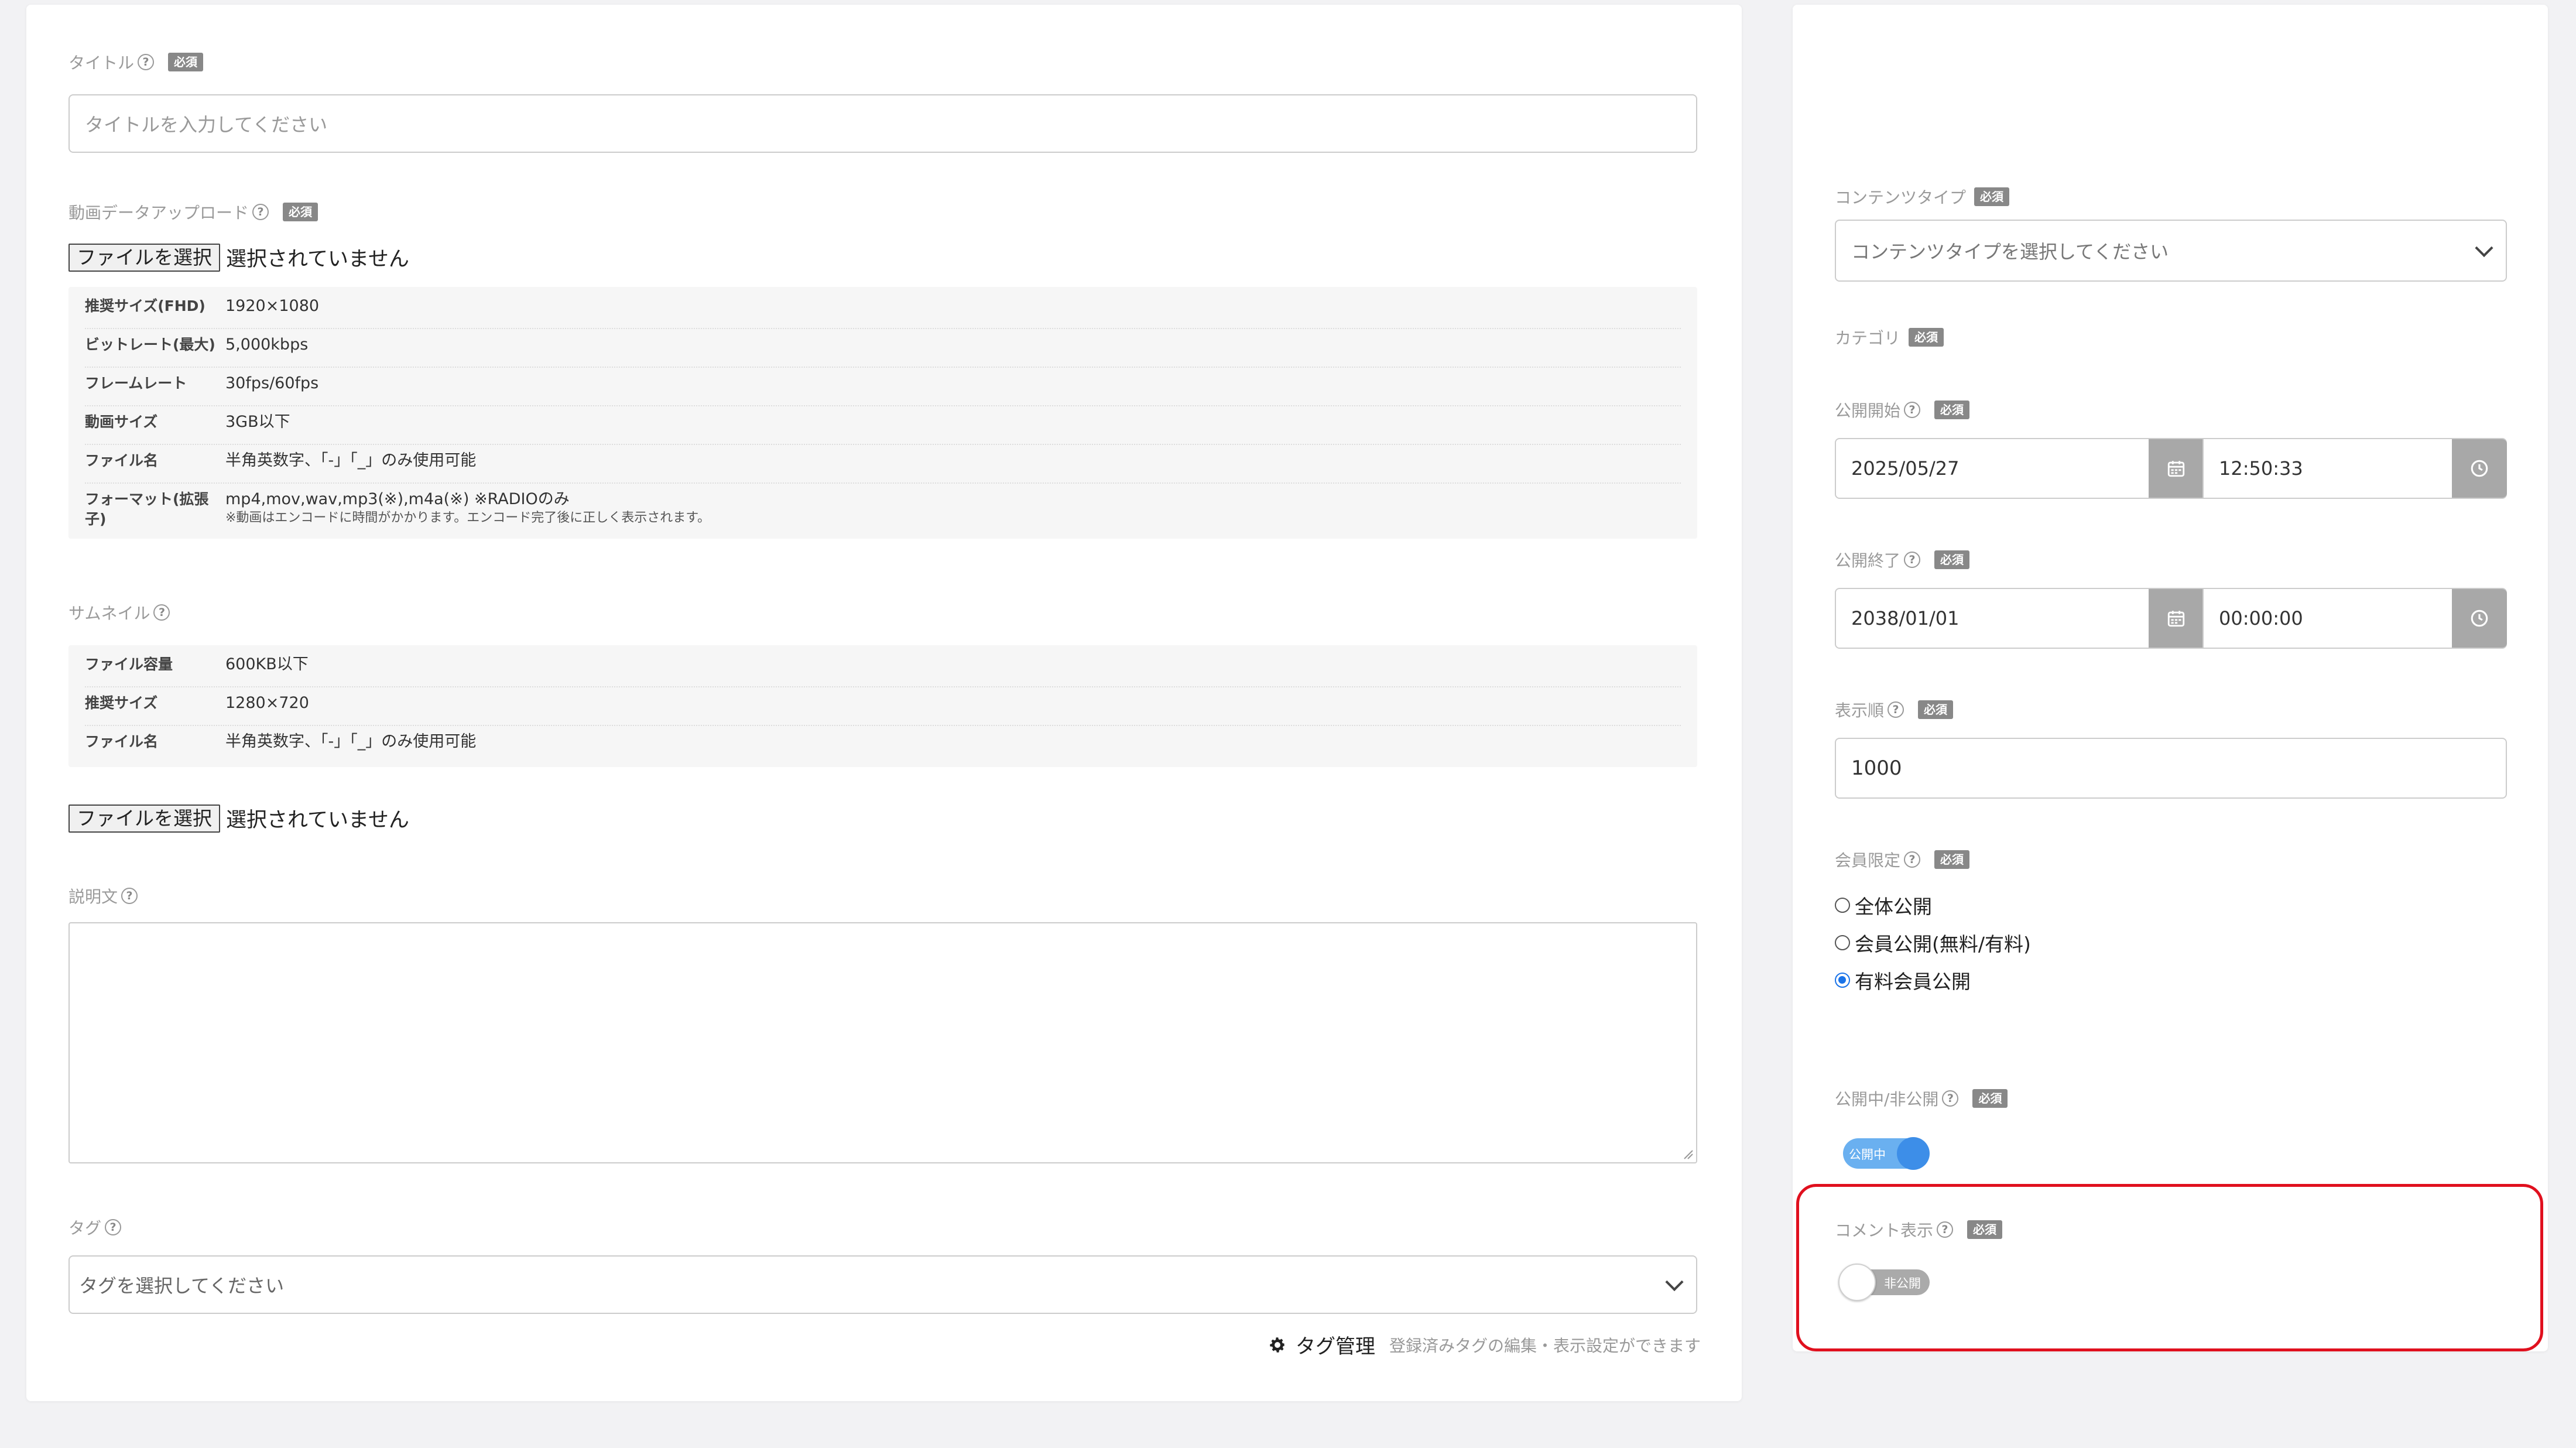 This screenshot has width=2576, height=1448. What do you see at coordinates (883, 668) in the screenshot?
I see `spec-row: ファイル容量 600KB以下` at bounding box center [883, 668].